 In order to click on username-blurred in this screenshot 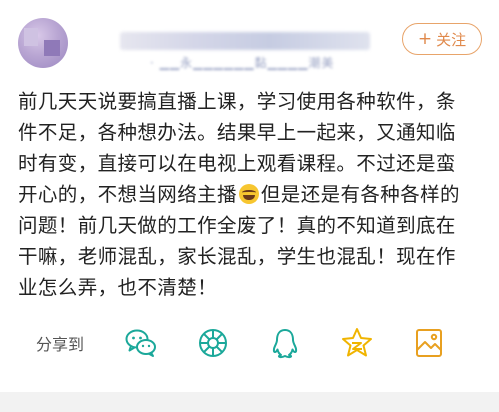, I will do `click(245, 41)`.